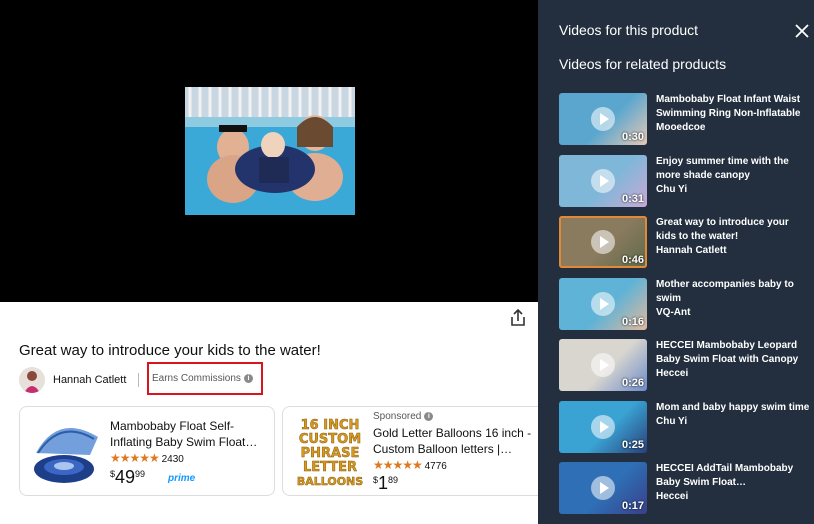 Image resolution: width=814 pixels, height=524 pixels. Describe the element at coordinates (89, 380) in the screenshot. I see `creator-name: Hannah Catlett` at that location.